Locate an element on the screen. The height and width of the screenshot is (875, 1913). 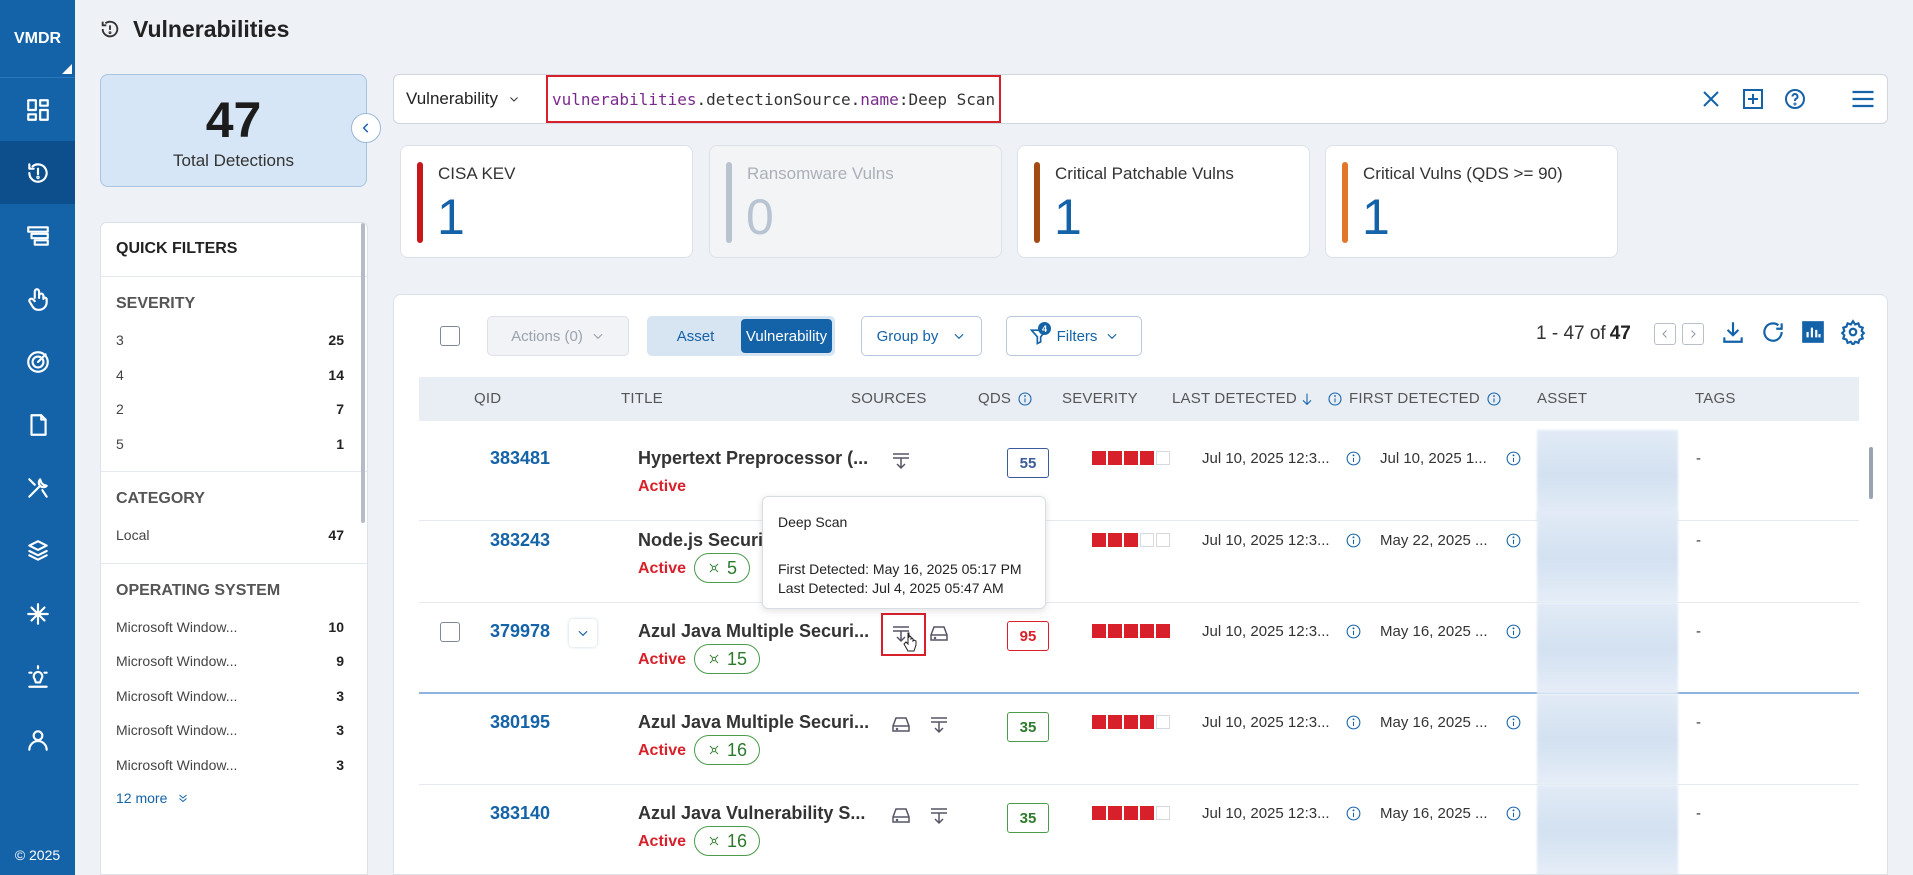
column-header-title: TITLE is located at coordinates (642, 399).